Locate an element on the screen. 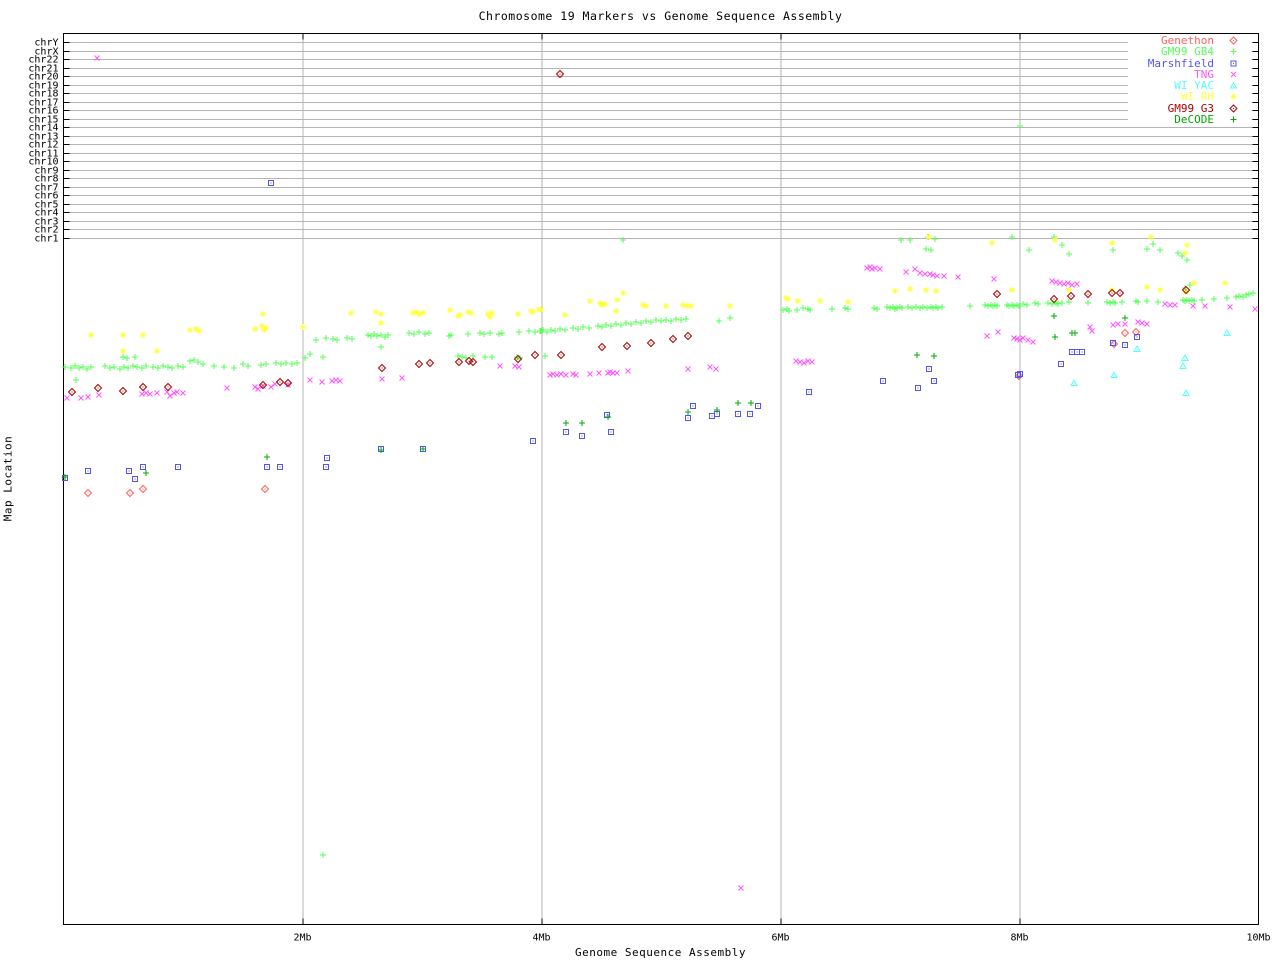 The width and height of the screenshot is (1280, 960). x-tick-label: 6Mb is located at coordinates (780, 938).